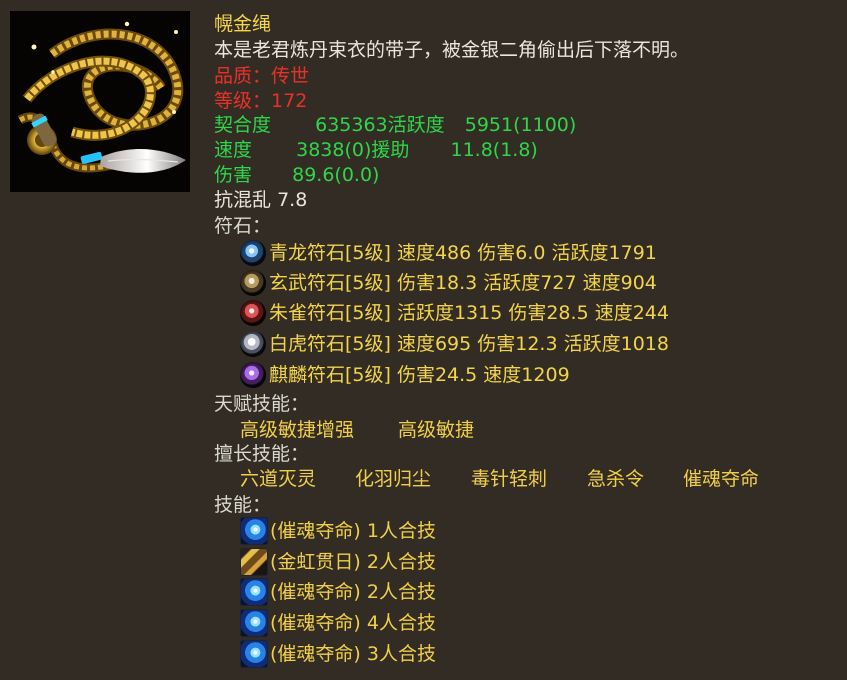 Image resolution: width=847 pixels, height=680 pixels. I want to click on rune-text: 白虎符石[5级] 速度695 伤害12.3 活跃度1018, so click(469, 344).